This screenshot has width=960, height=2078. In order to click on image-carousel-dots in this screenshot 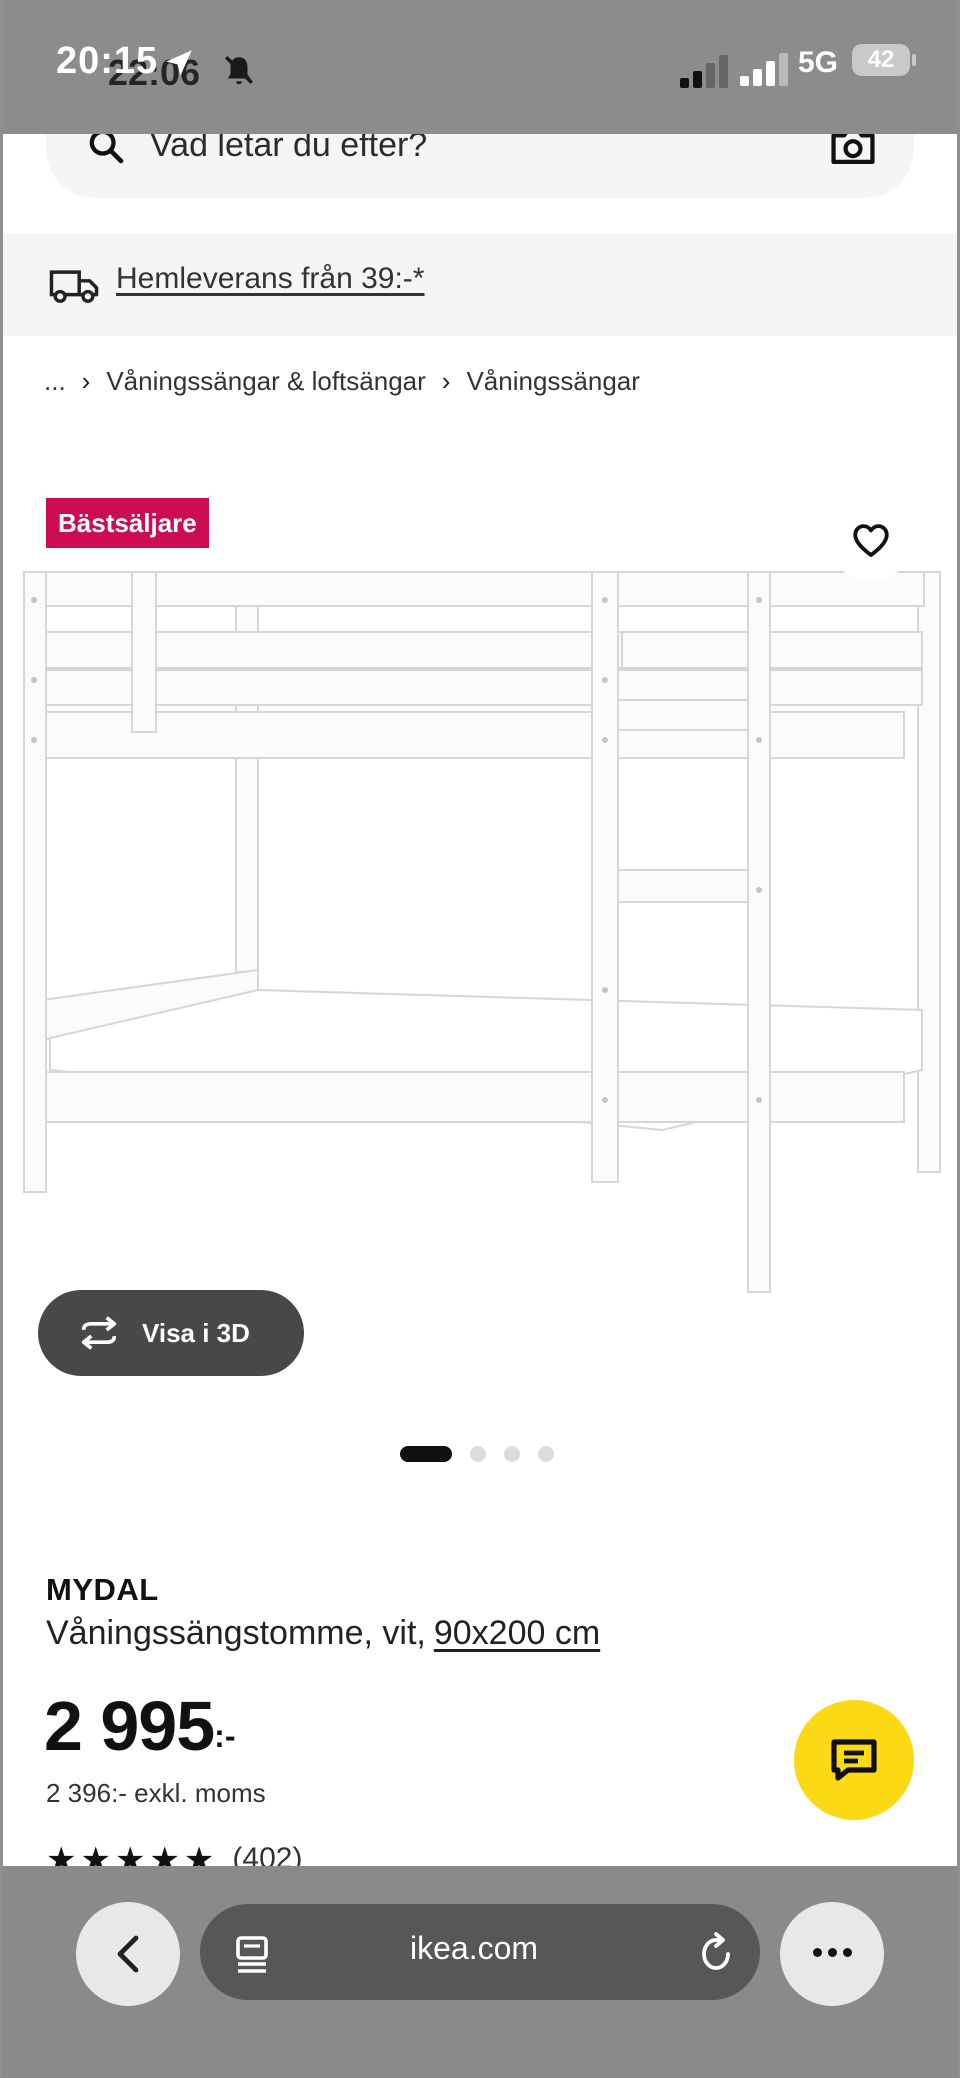, I will do `click(477, 1454)`.